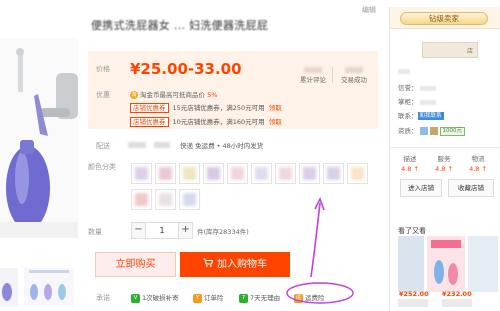  I want to click on coupon-text: 15元店铺优惠券，满250元可用, so click(218, 108).